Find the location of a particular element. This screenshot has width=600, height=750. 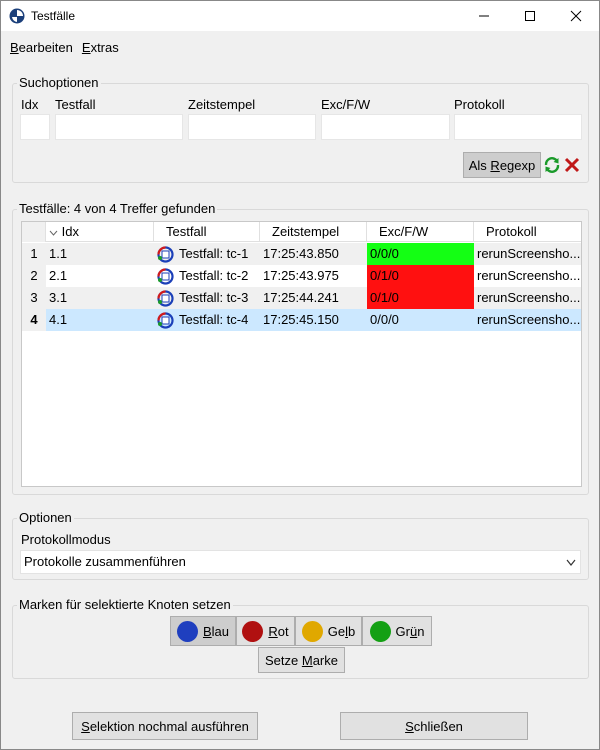

search-testfall-input is located at coordinates (119, 127).